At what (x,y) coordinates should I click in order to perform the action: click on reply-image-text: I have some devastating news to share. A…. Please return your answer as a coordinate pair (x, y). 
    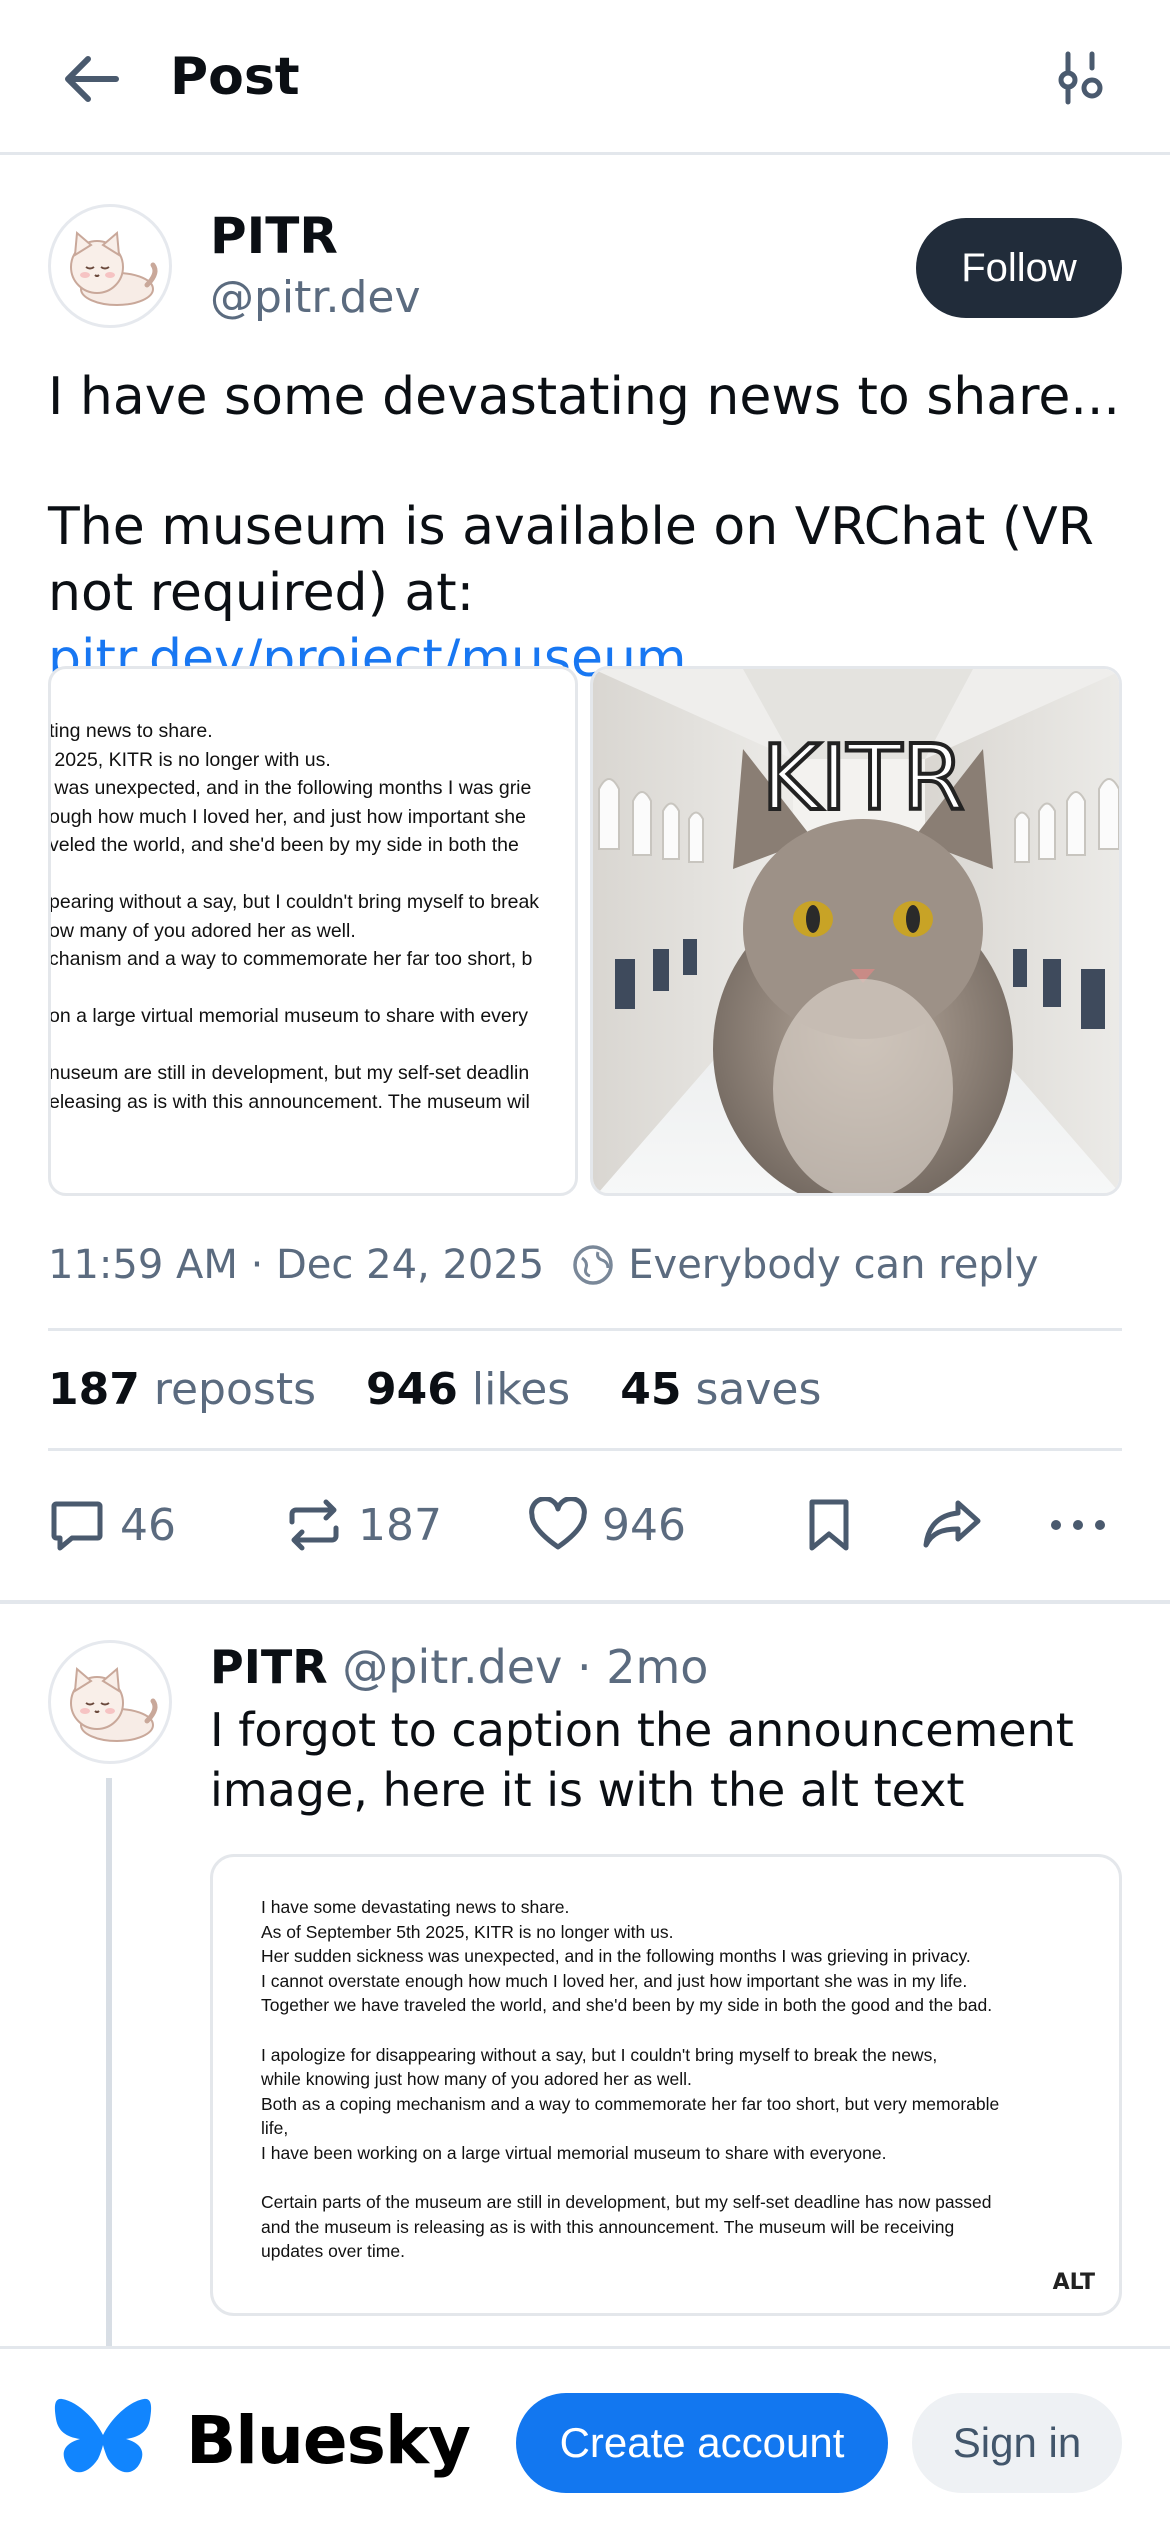
    Looking at the image, I should click on (630, 2079).